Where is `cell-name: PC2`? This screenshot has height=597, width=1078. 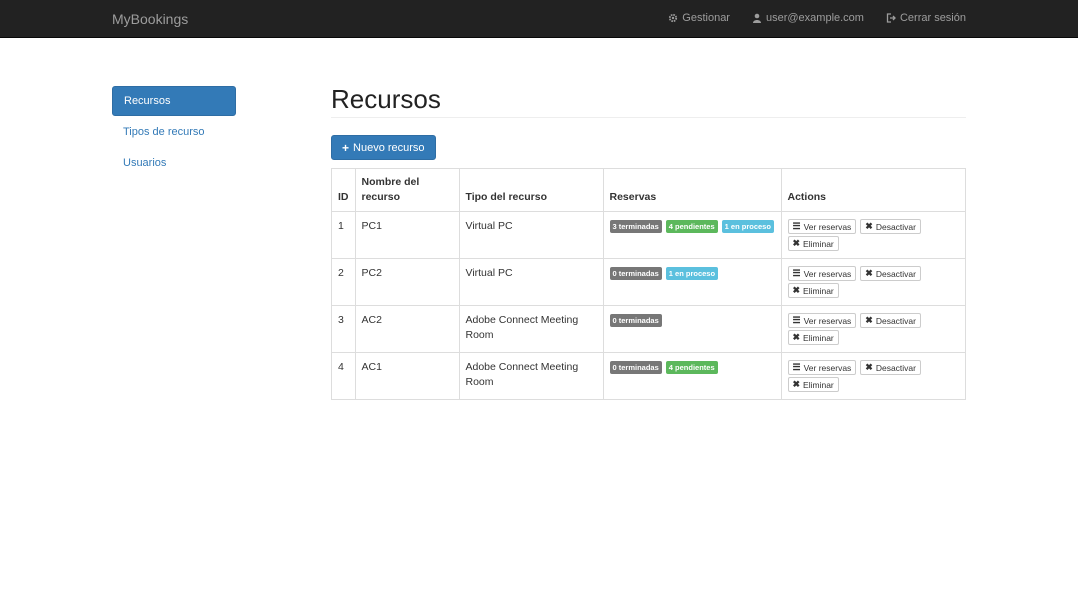 cell-name: PC2 is located at coordinates (407, 282).